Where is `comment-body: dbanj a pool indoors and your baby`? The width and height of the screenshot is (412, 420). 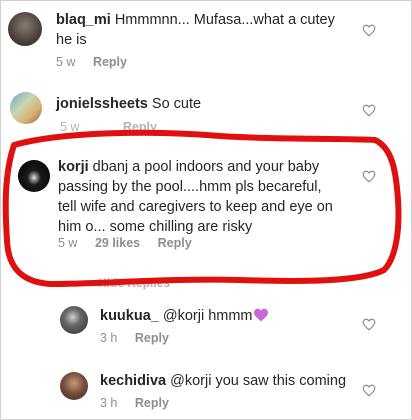 comment-body: dbanj a pool indoors and your baby is located at coordinates (206, 167).